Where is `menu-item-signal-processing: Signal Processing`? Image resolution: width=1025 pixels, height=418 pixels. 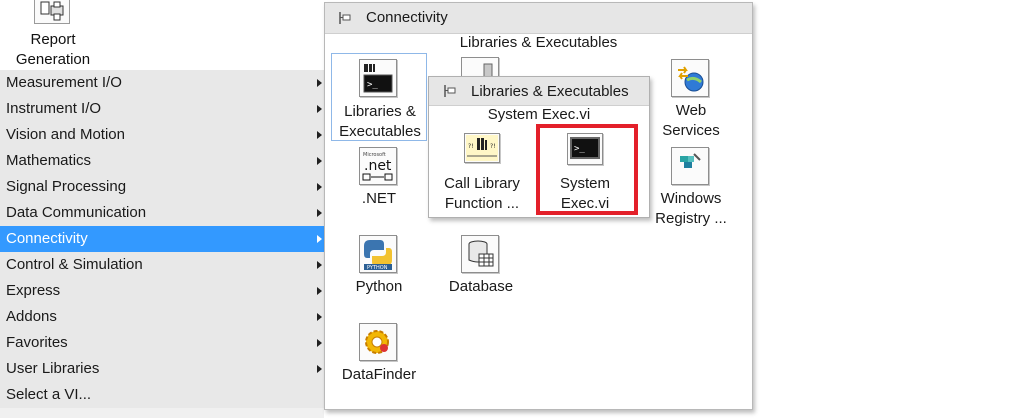
menu-item-signal-processing: Signal Processing is located at coordinates (162, 187).